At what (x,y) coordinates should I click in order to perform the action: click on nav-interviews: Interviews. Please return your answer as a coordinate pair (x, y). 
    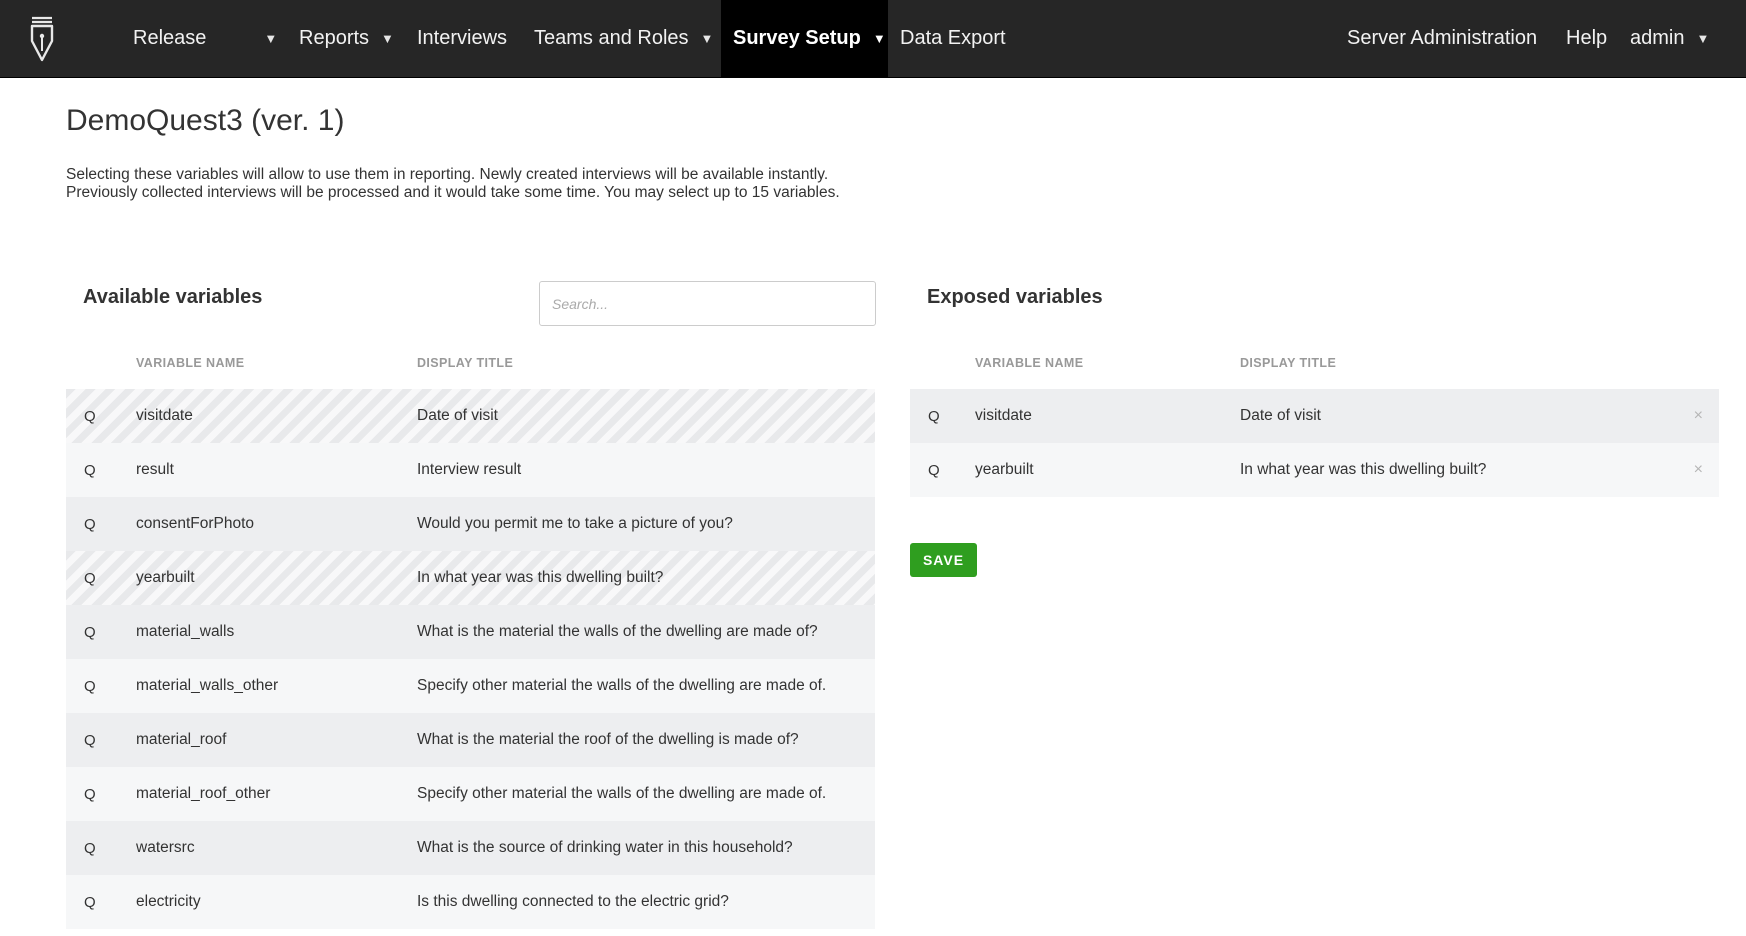
    Looking at the image, I should click on (462, 38).